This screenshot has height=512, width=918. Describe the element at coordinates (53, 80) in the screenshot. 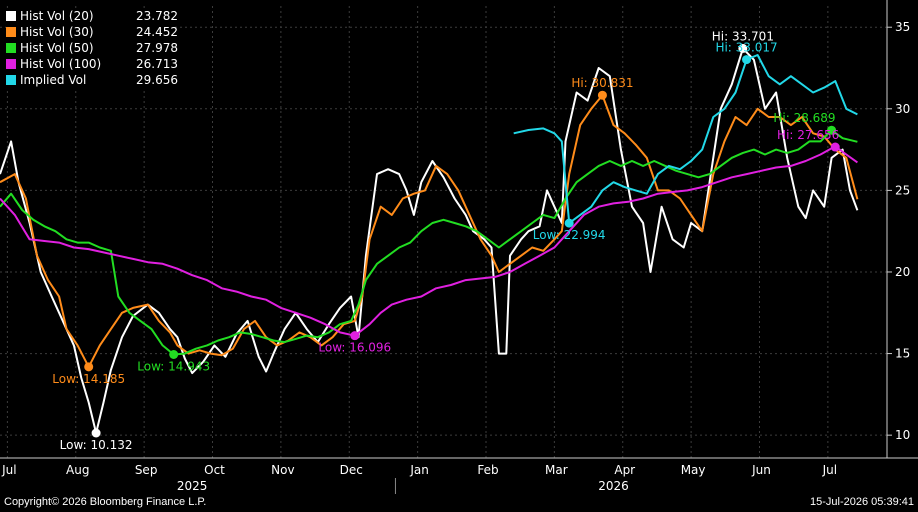

I see `legend-label: Implied Vol` at that location.